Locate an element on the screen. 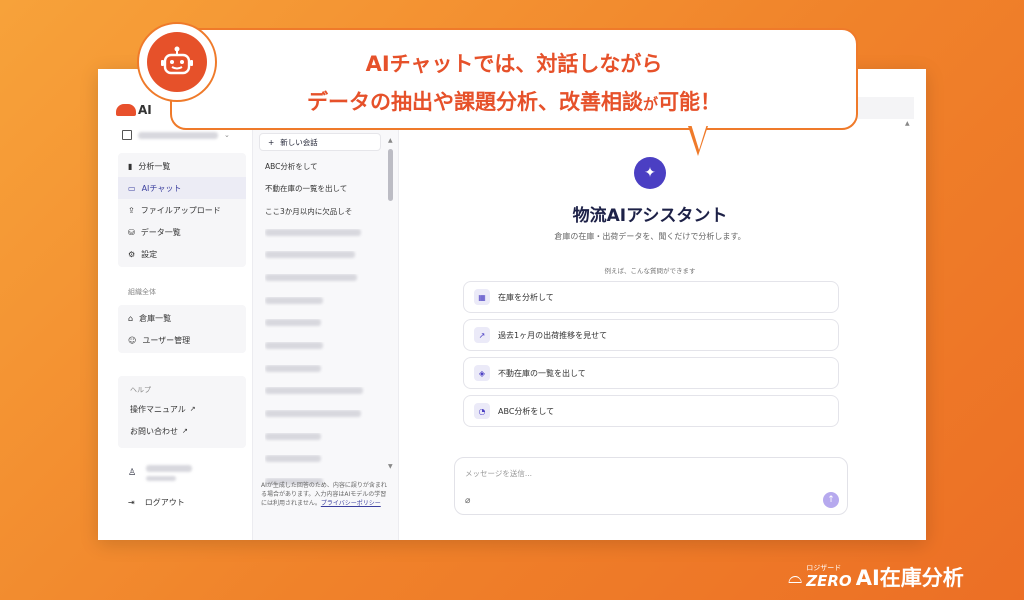  user-email-blurred is located at coordinates (161, 478).